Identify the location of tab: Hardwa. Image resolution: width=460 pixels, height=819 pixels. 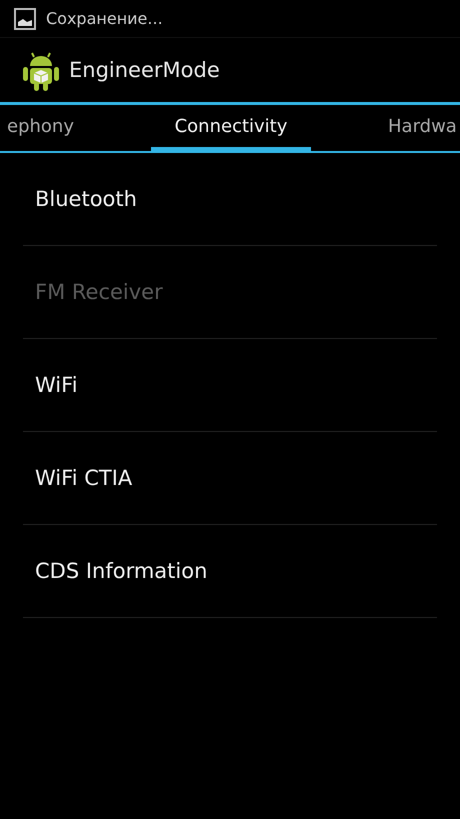
(422, 129).